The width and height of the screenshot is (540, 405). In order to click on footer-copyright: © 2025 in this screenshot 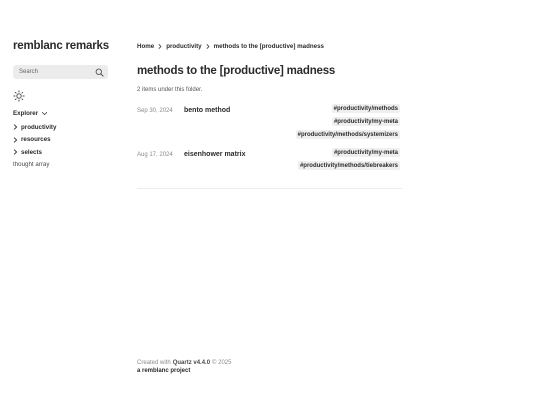, I will do `click(222, 362)`.